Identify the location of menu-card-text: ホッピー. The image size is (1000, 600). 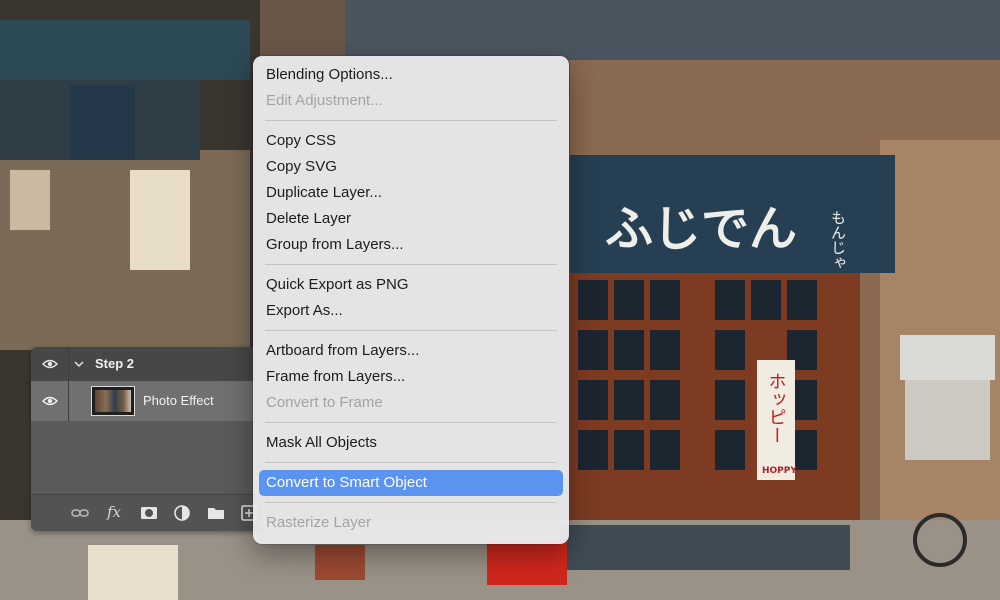
(776, 408).